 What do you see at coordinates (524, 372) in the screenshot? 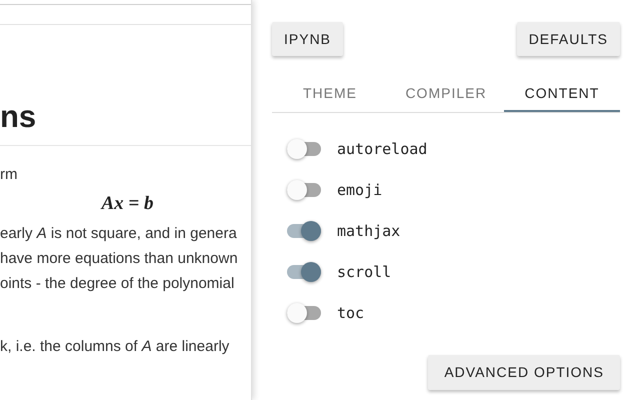
I see `advanced-options-button: ADVANCED OPTIONS` at bounding box center [524, 372].